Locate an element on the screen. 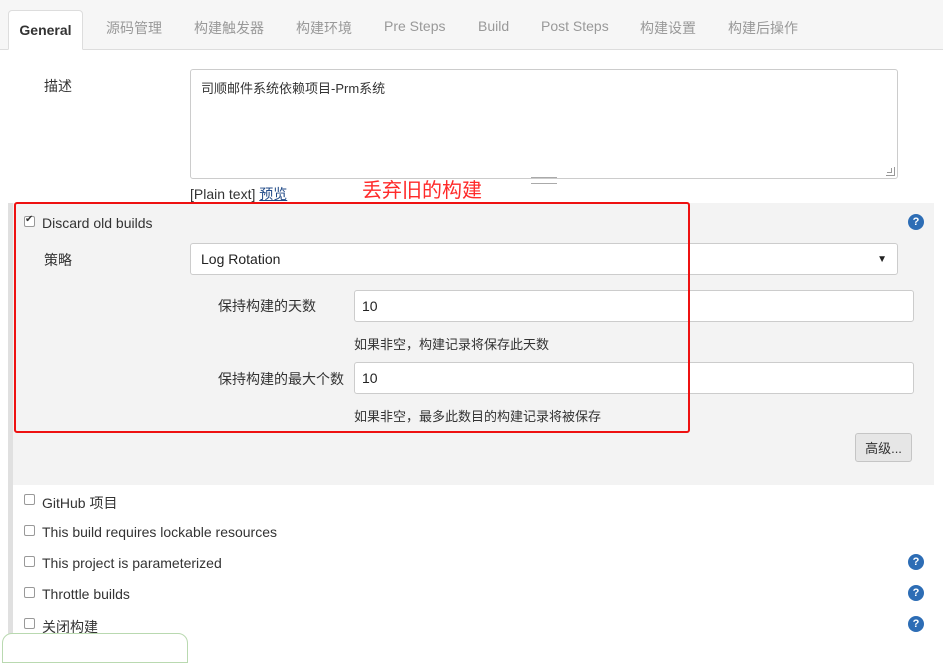 The image size is (943, 663). tab-source-management: 源码管理 is located at coordinates (134, 28).